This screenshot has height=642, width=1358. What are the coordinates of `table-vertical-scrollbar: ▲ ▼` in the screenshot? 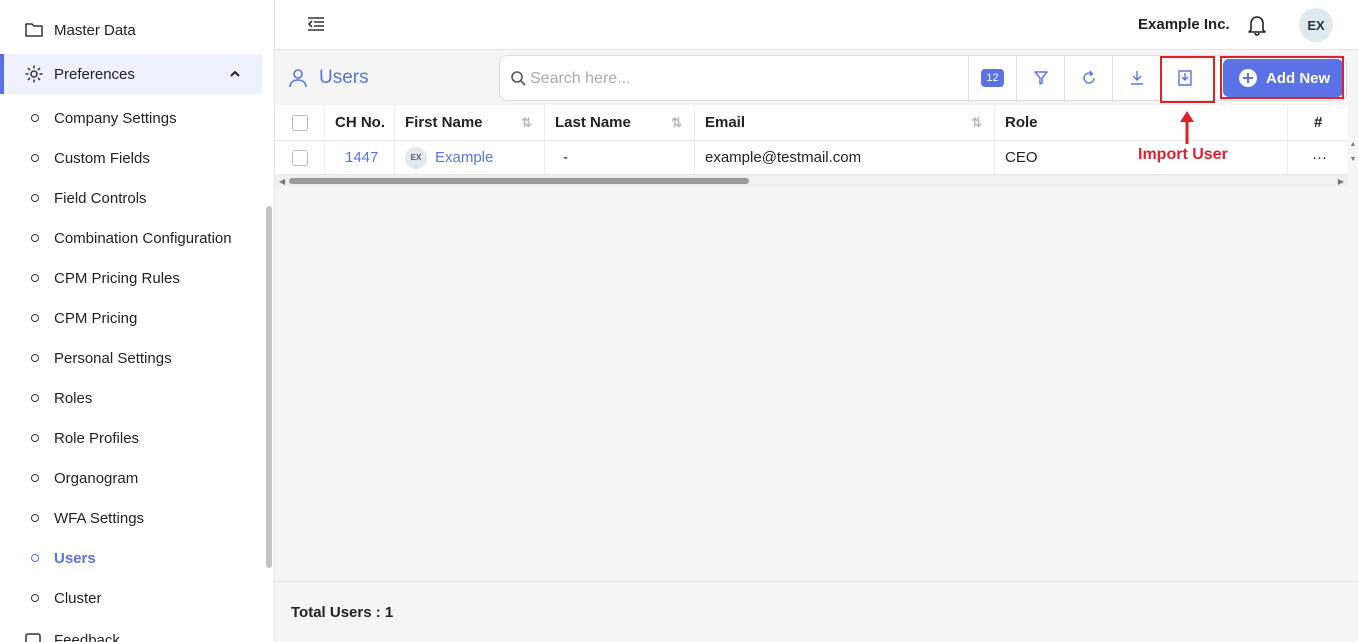 It's located at (1353, 158).